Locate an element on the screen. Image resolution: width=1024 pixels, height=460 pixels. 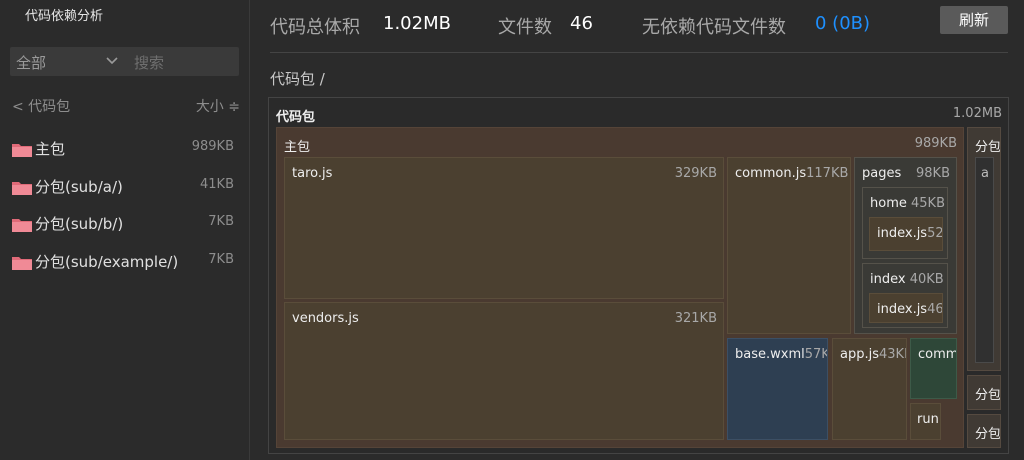
nodep-label: 无依赖代码文件数 is located at coordinates (714, 27).